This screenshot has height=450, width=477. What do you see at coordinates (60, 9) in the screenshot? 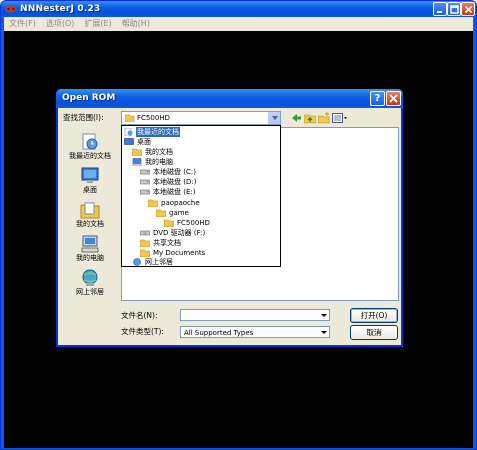
I see `app-title: NNNesterJ 0.23` at bounding box center [60, 9].